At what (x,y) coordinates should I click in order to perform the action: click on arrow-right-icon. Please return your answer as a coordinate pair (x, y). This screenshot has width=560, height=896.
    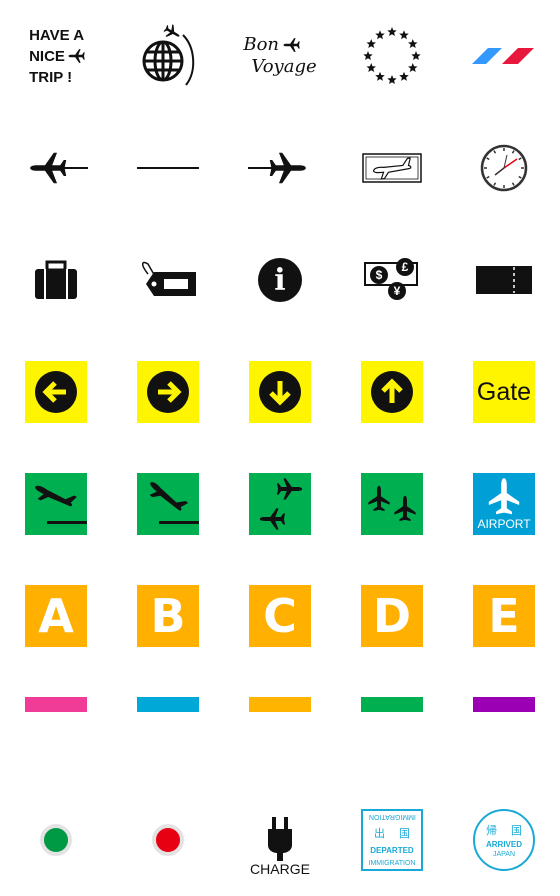
    Looking at the image, I should click on (168, 392).